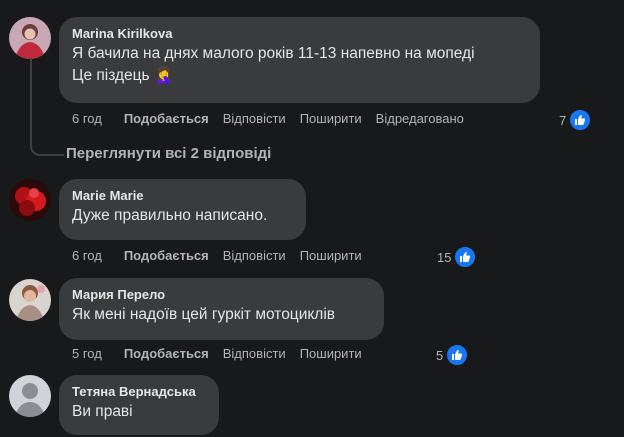  I want to click on reaction-count: 5, so click(453, 355).